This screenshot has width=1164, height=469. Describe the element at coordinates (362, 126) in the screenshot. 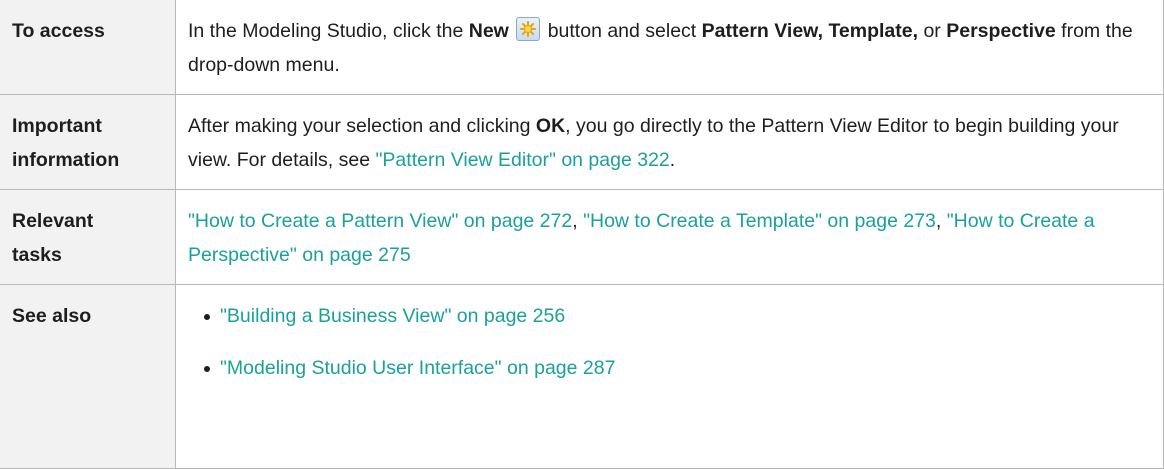

I see `text: After making your selection and clicking` at that location.